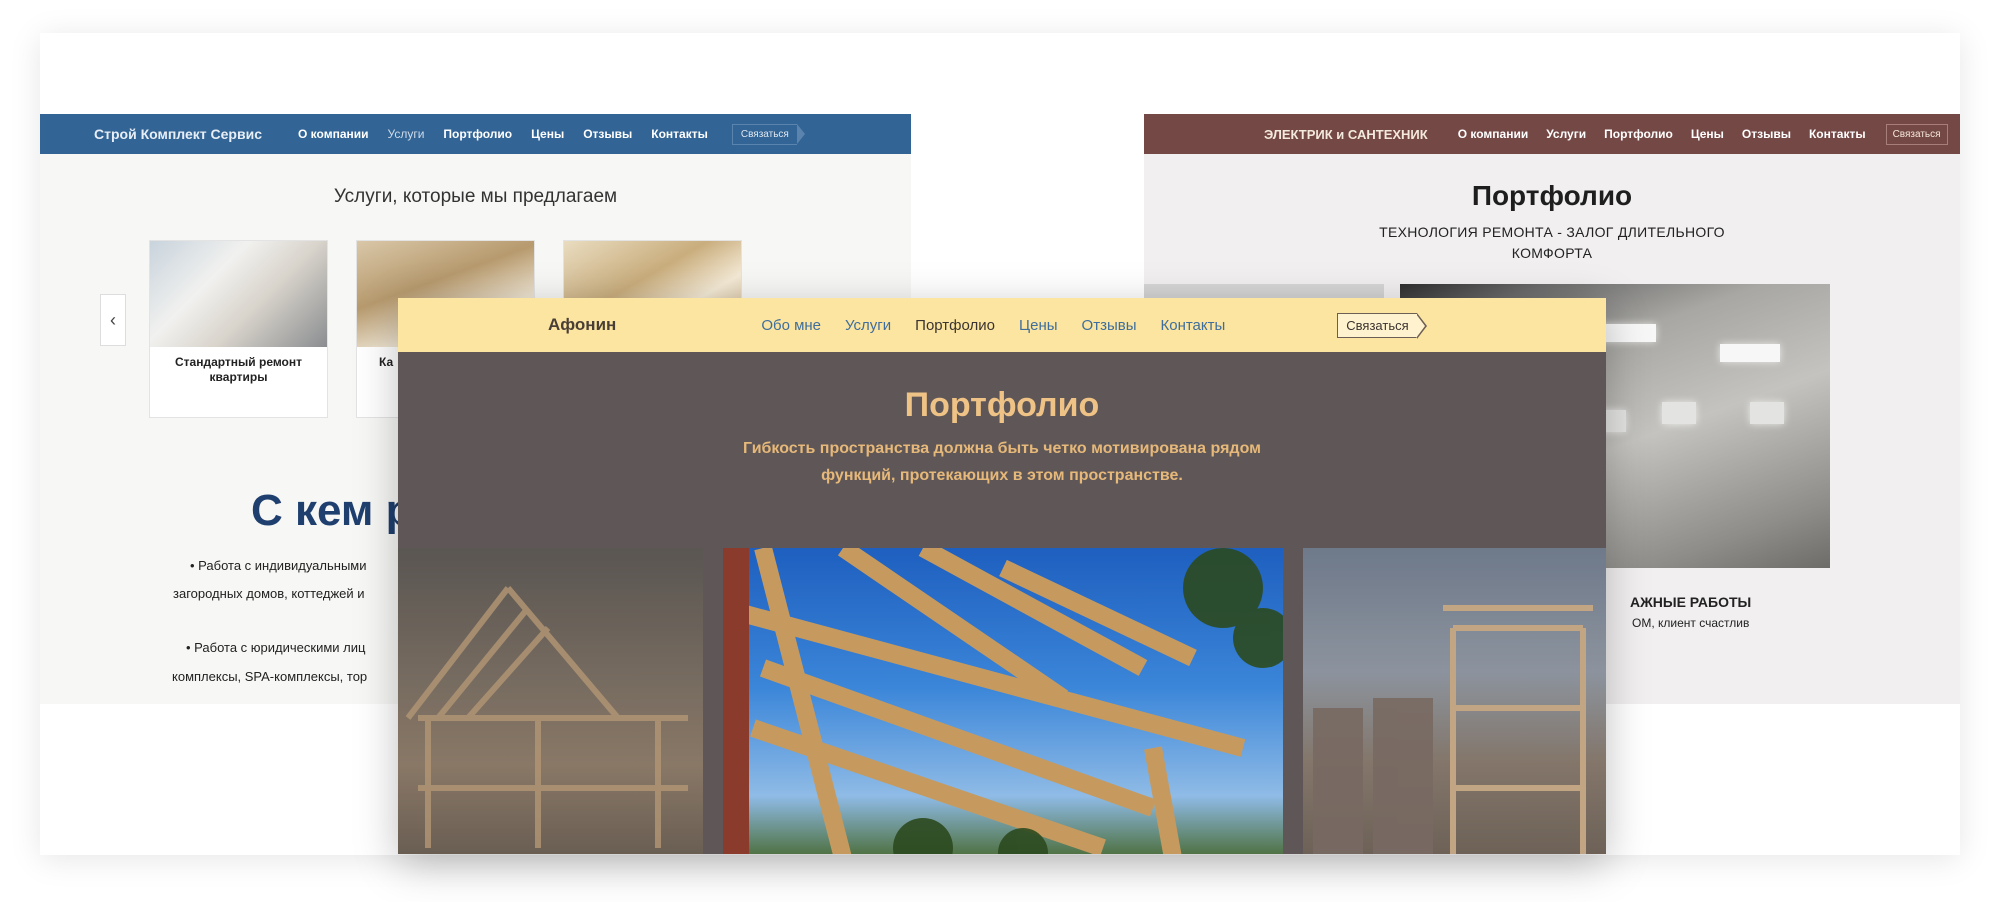  What do you see at coordinates (1002, 405) in the screenshot?
I see `center-portfolio-title: Портфолио` at bounding box center [1002, 405].